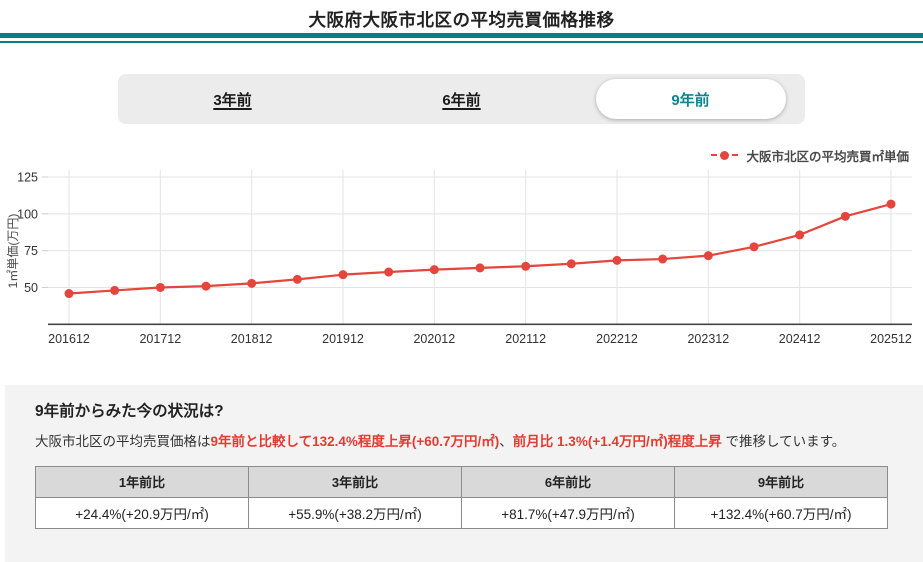 The height and width of the screenshot is (562, 923). Describe the element at coordinates (355, 481) in the screenshot. I see `header-3yr: 3年前比` at that location.